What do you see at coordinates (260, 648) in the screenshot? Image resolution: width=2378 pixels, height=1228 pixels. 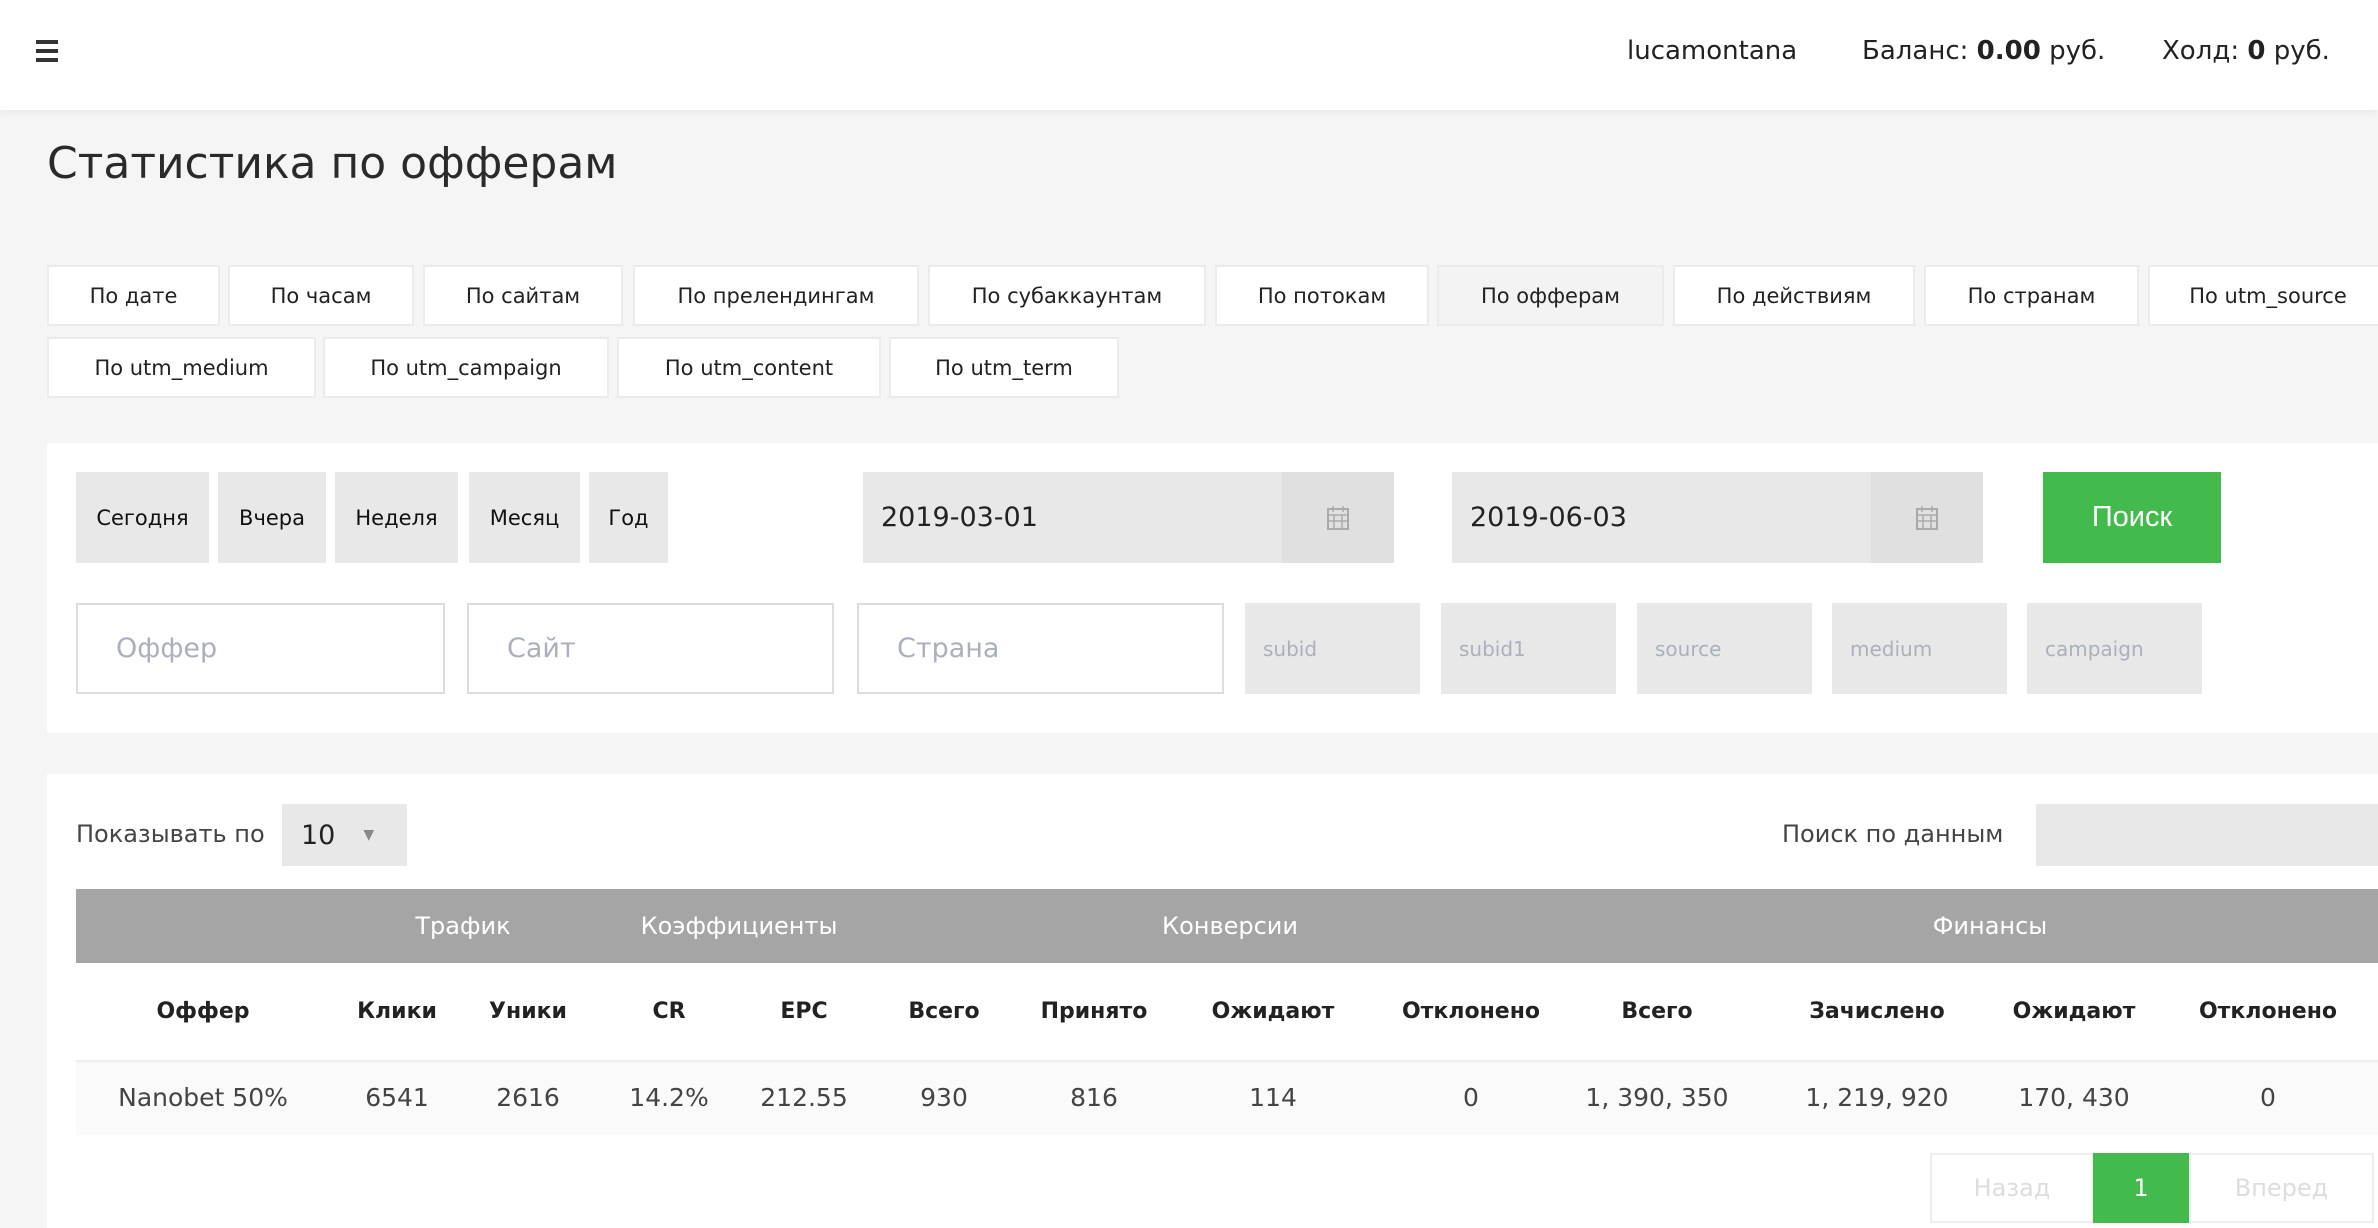 I see `filter-input: Оффер` at bounding box center [260, 648].